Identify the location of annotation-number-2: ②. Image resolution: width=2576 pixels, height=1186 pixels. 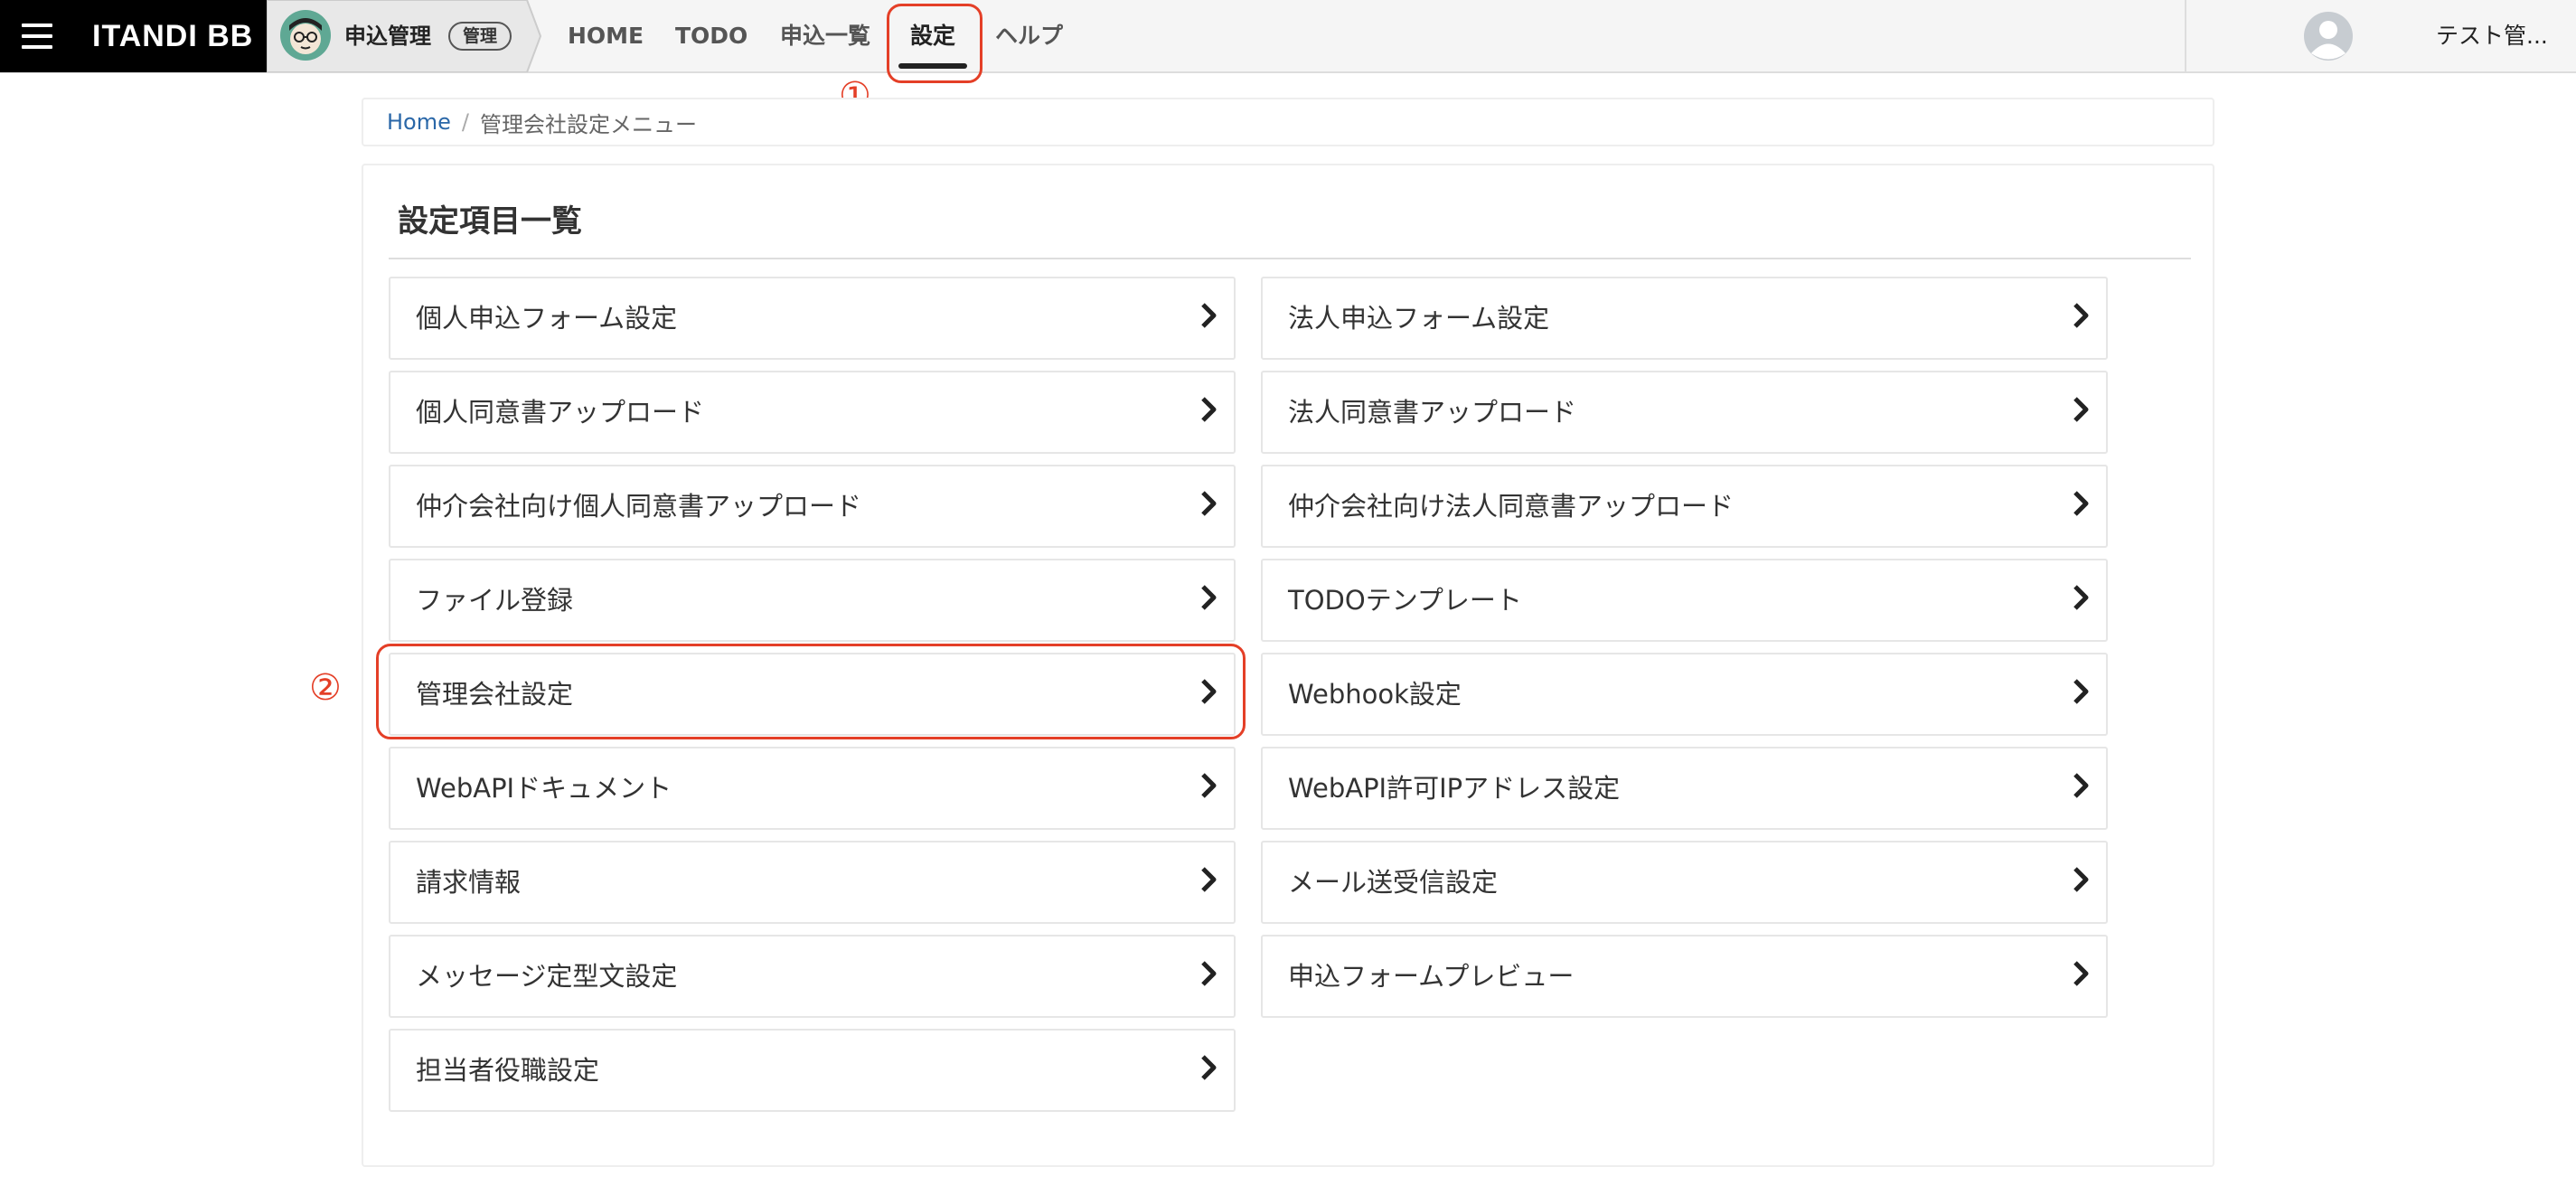
(326, 688).